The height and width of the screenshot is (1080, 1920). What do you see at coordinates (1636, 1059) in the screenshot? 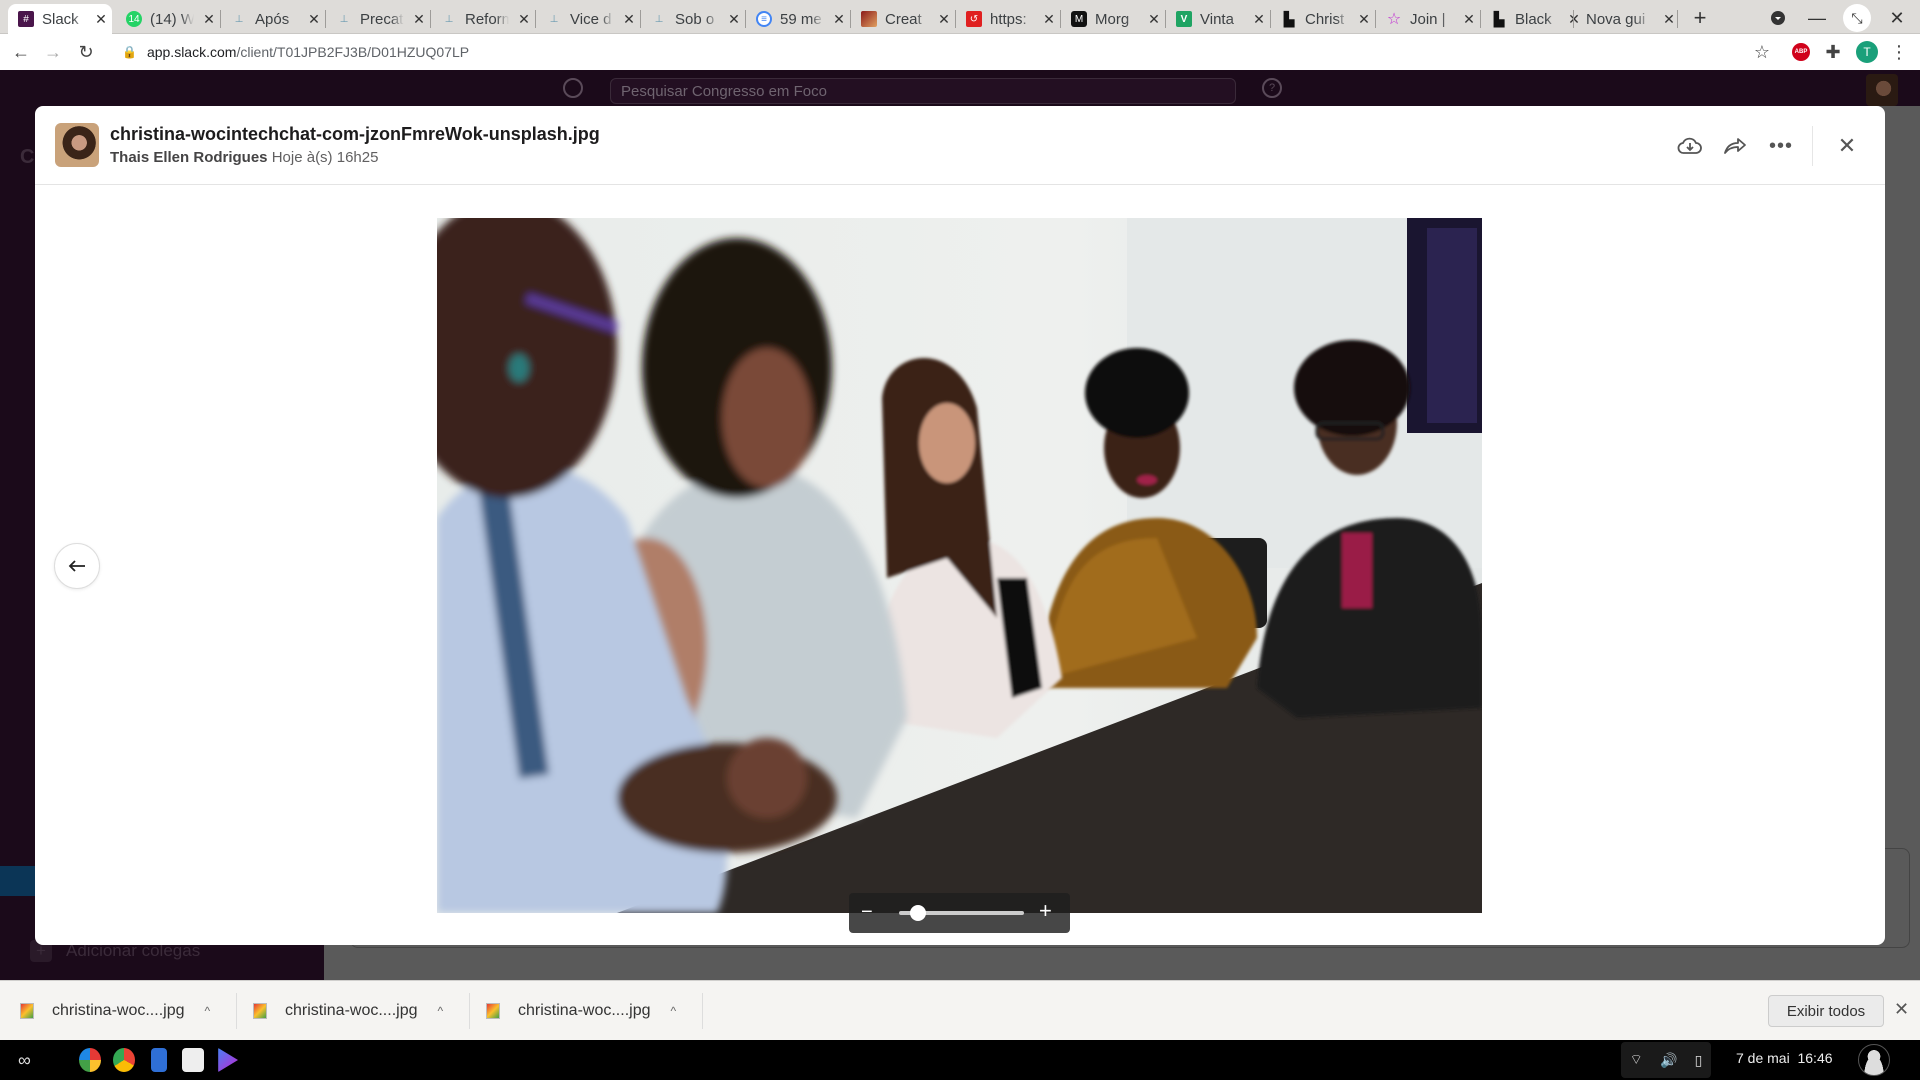
I see `wifi-icon: ⌔` at bounding box center [1636, 1059].